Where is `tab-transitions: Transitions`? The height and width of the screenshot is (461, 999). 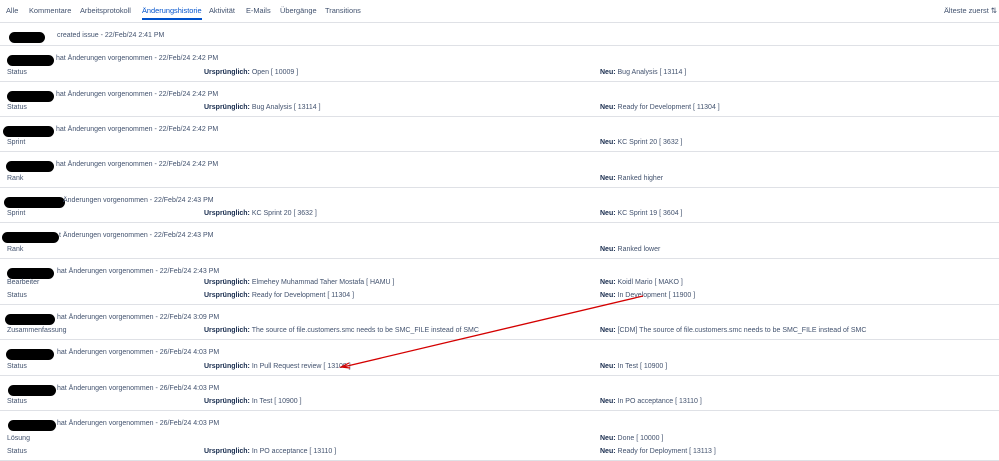
tab-transitions: Transitions is located at coordinates (343, 10).